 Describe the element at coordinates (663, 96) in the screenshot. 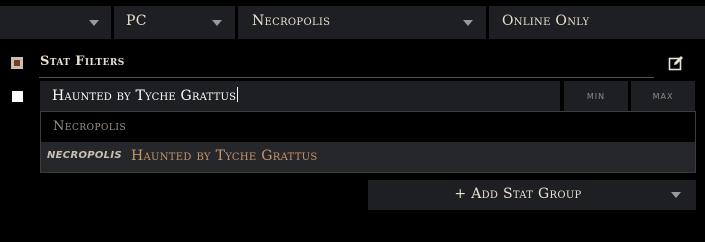

I see `max-input: max` at that location.